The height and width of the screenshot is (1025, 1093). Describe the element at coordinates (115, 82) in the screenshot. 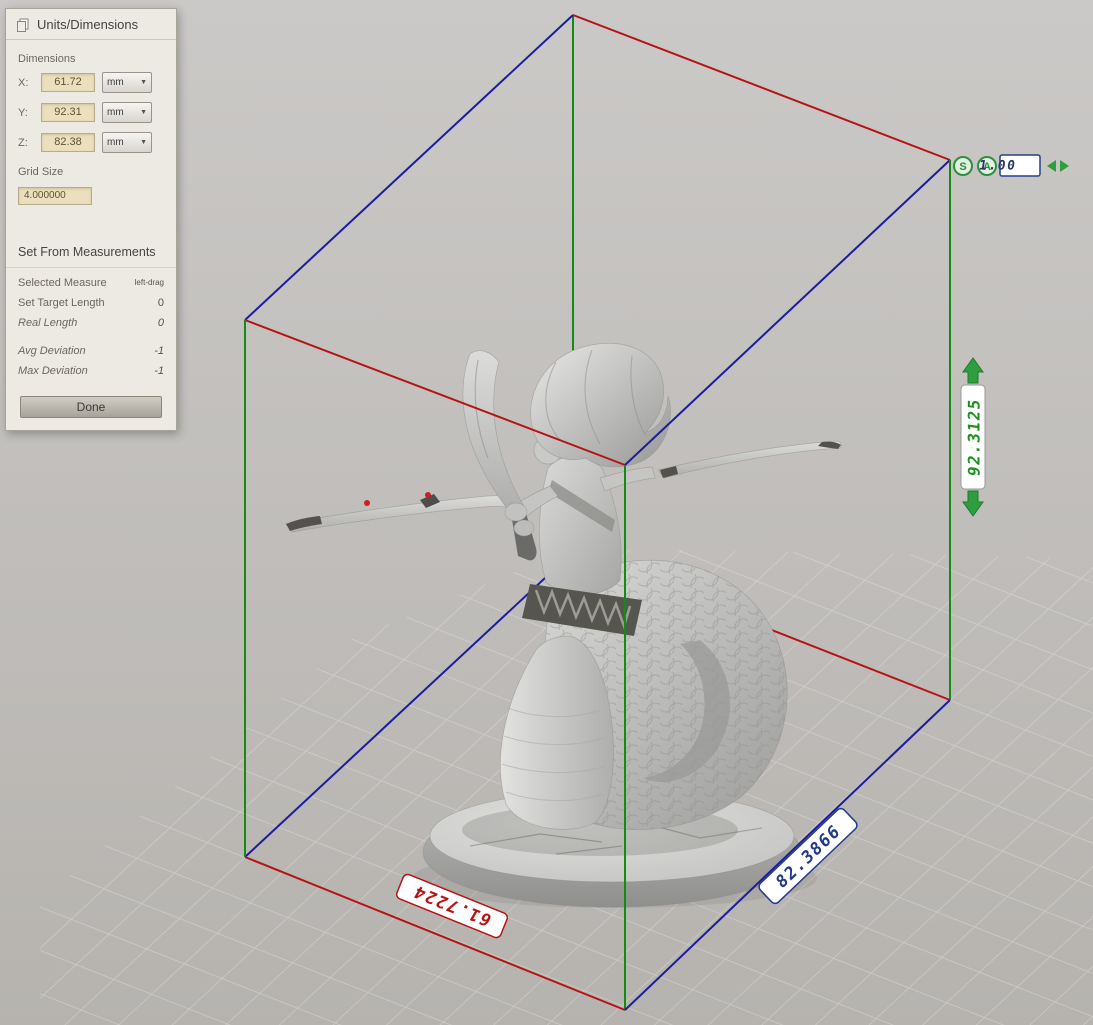

I see `x-unit-value: mm` at that location.